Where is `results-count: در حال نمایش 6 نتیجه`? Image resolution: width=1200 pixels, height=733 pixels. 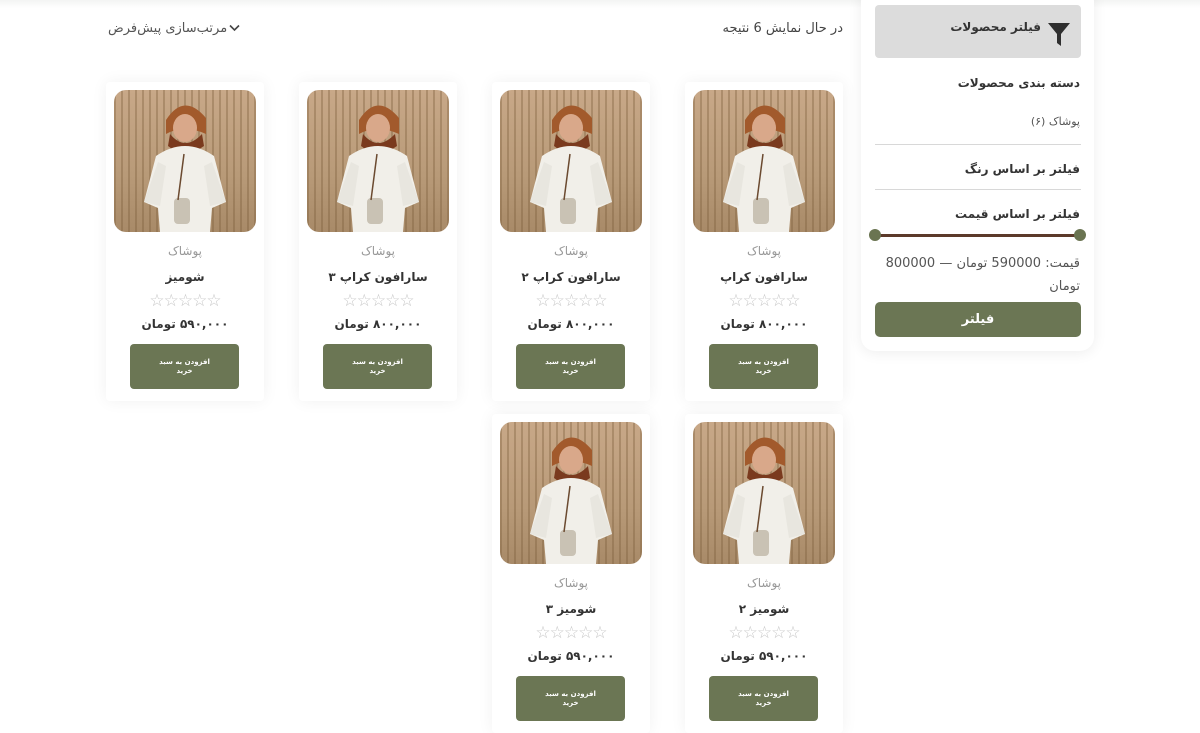
results-count: در حال نمایش 6 نتیجه is located at coordinates (782, 28).